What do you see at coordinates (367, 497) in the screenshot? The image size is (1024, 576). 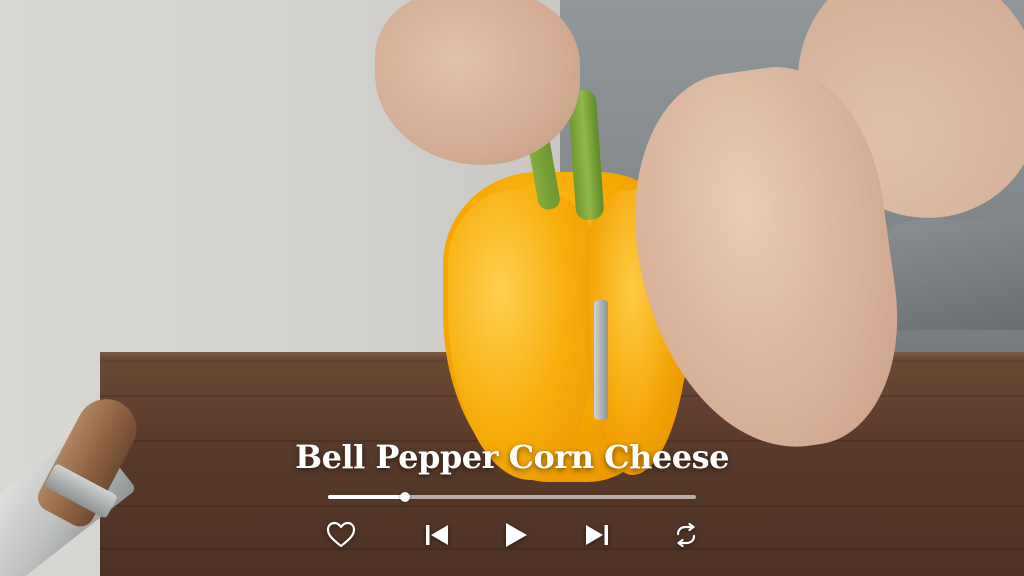 I see `progress-fill` at bounding box center [367, 497].